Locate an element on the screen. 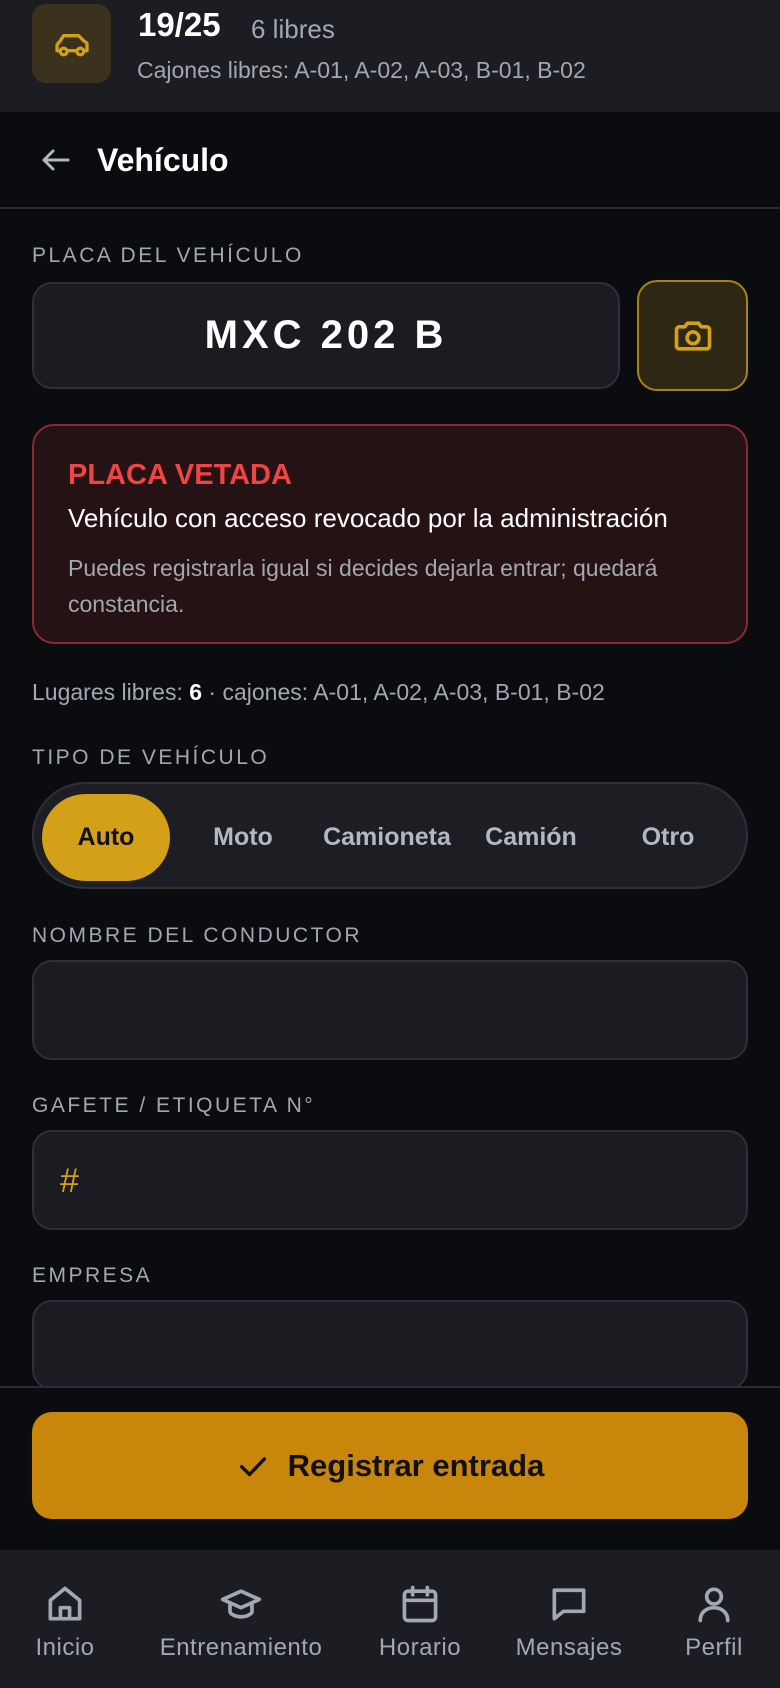  nav-label-mensajes: Mensajes is located at coordinates (569, 1647).